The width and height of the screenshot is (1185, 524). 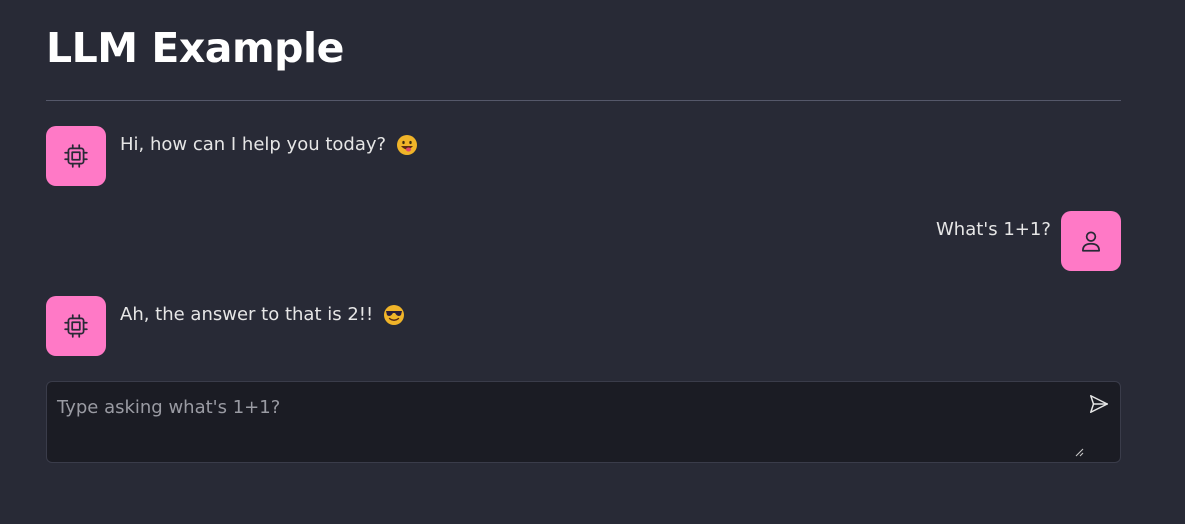 I want to click on send-button, so click(x=1099, y=406).